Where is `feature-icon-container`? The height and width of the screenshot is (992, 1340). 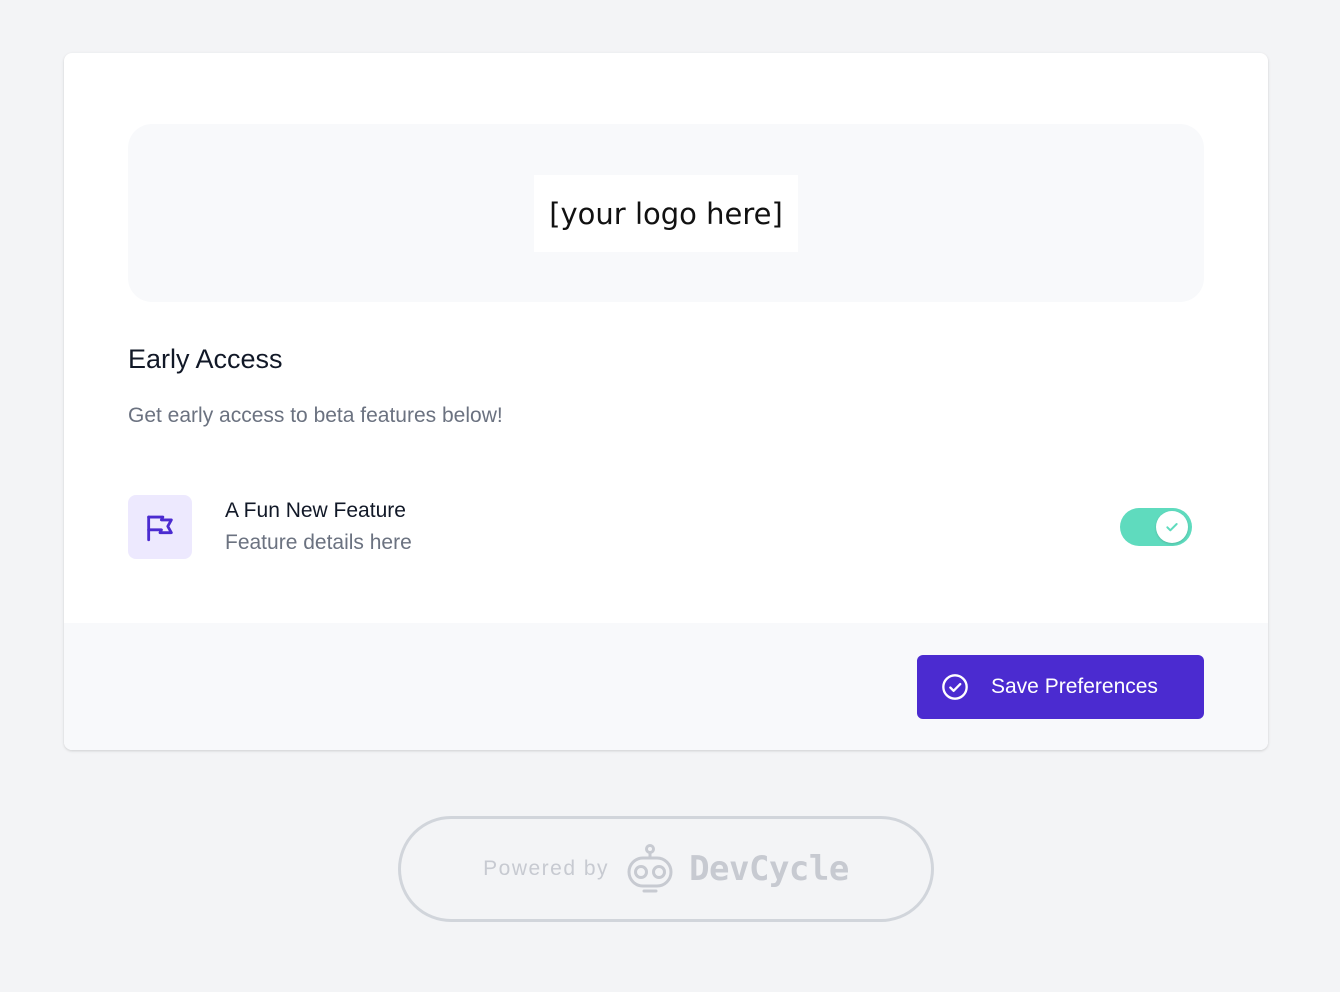
feature-icon-container is located at coordinates (160, 527).